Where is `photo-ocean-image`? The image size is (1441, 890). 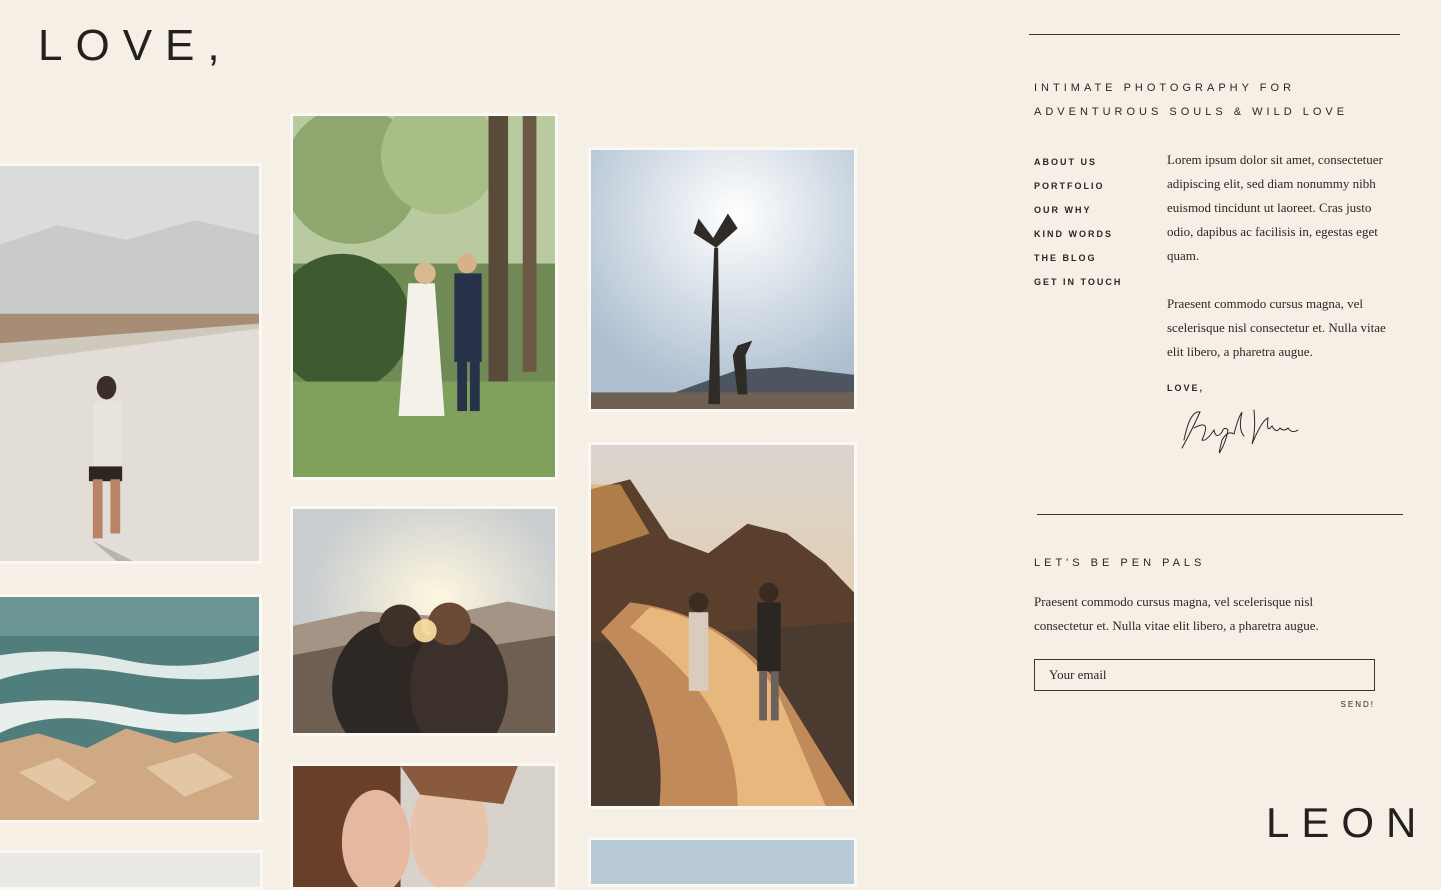 photo-ocean-image is located at coordinates (129, 708).